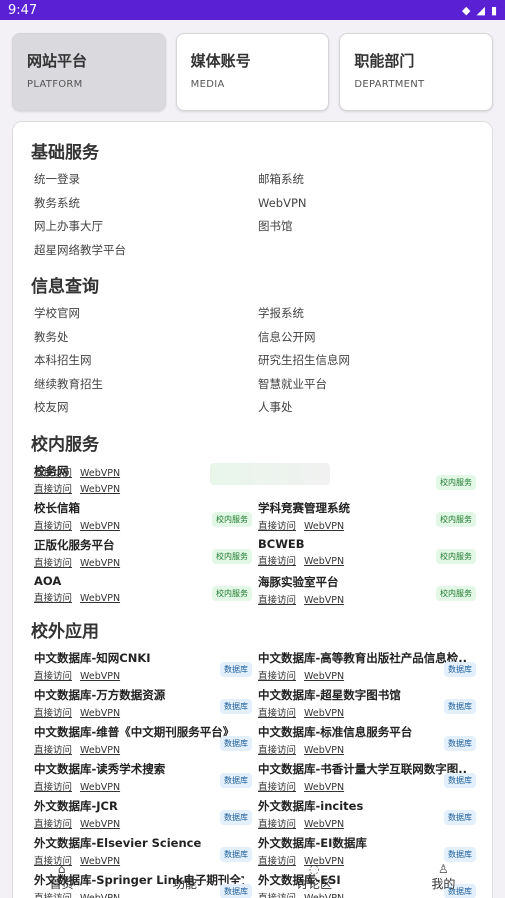  What do you see at coordinates (314, 883) in the screenshot?
I see `nav-label: 讨论区` at bounding box center [314, 883].